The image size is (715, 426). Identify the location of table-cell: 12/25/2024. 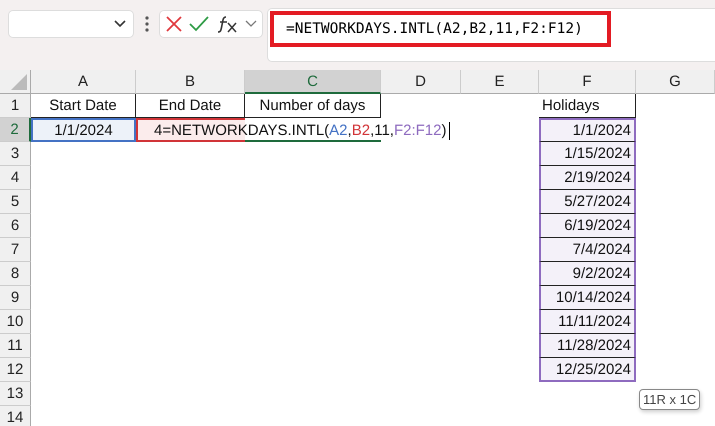
(587, 370).